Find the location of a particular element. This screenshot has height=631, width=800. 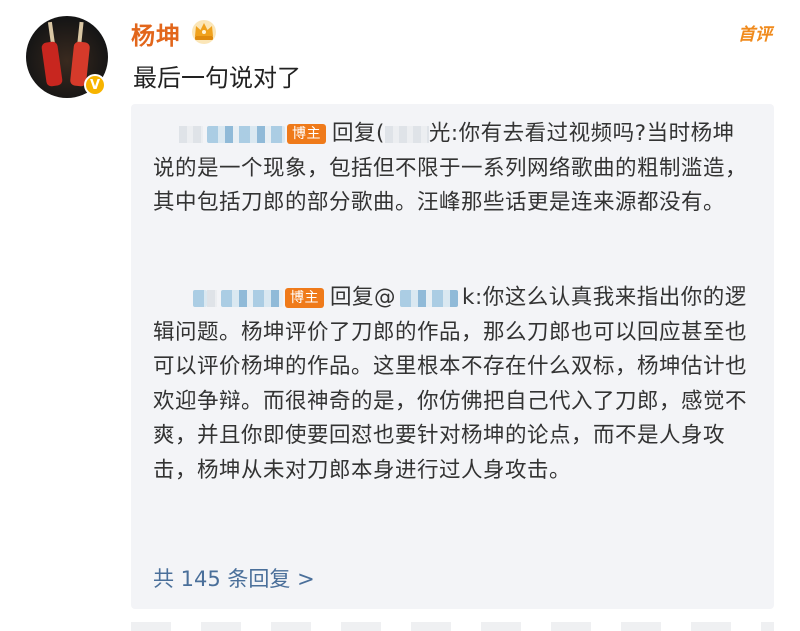

first-comment-badge: 首评 is located at coordinates (755, 35).